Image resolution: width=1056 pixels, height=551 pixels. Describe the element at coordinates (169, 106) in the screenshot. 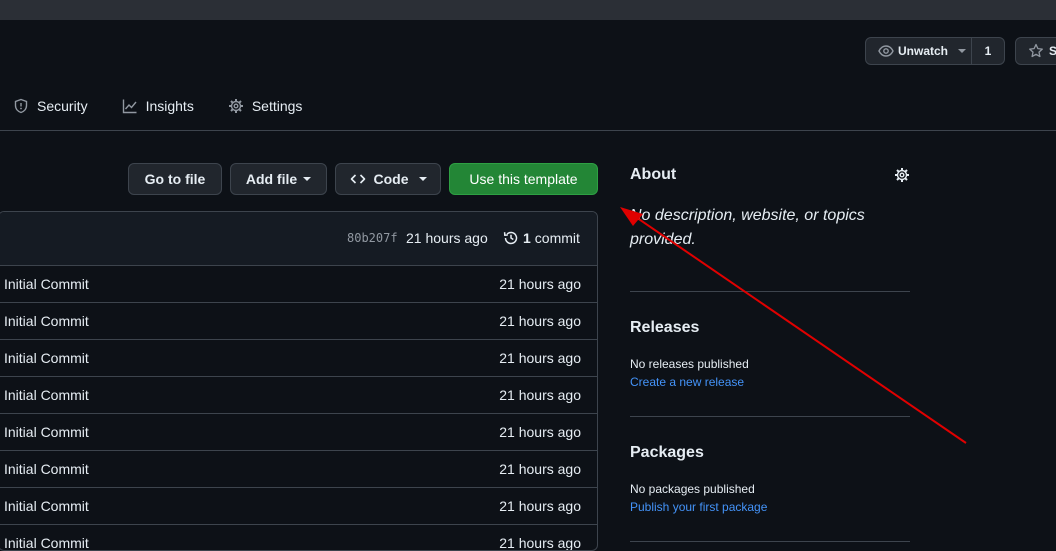

I see `nav-insights-label: Insights` at that location.